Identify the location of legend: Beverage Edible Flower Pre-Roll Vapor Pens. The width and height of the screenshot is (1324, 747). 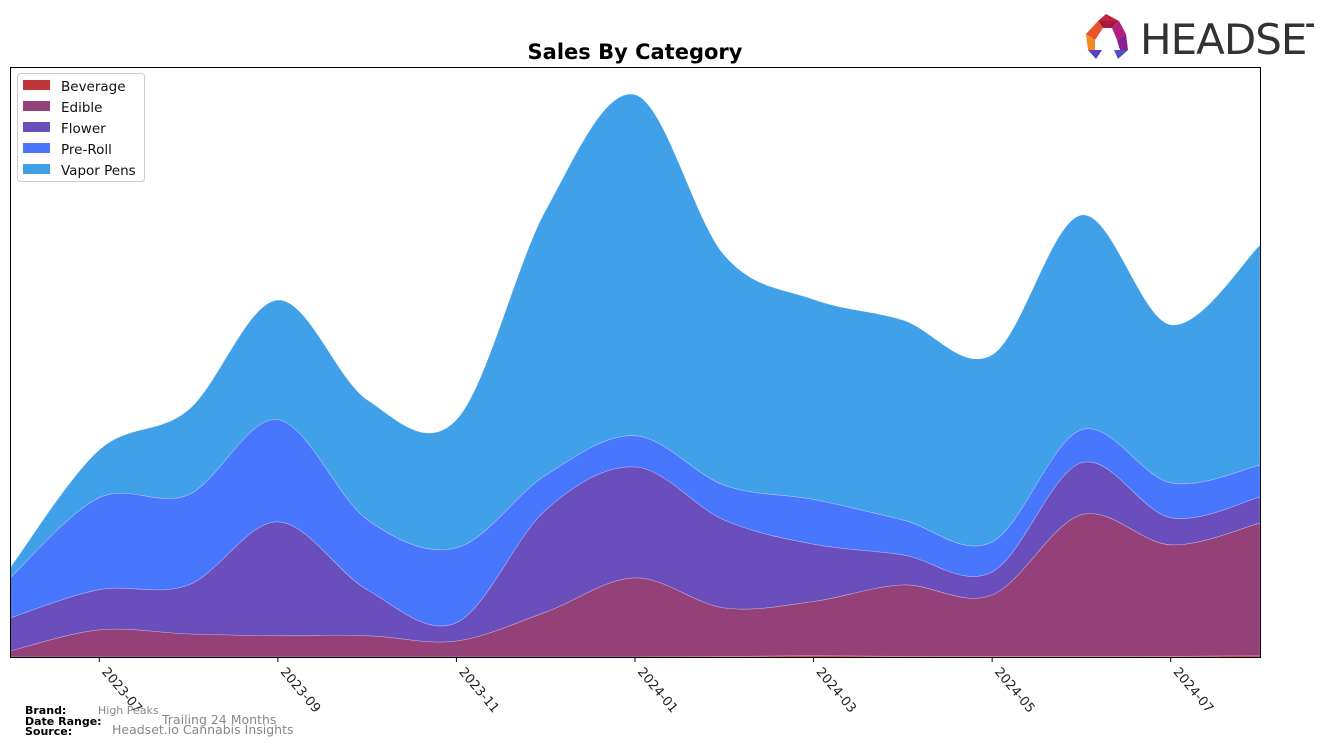
(81, 127).